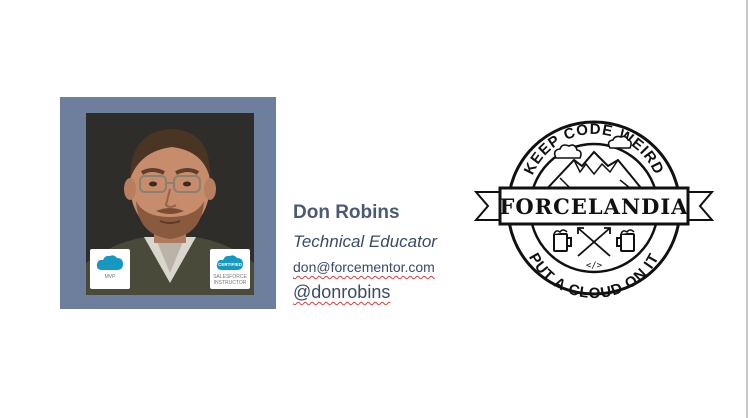  Describe the element at coordinates (110, 277) in the screenshot. I see `mvp-label: MVP` at that location.